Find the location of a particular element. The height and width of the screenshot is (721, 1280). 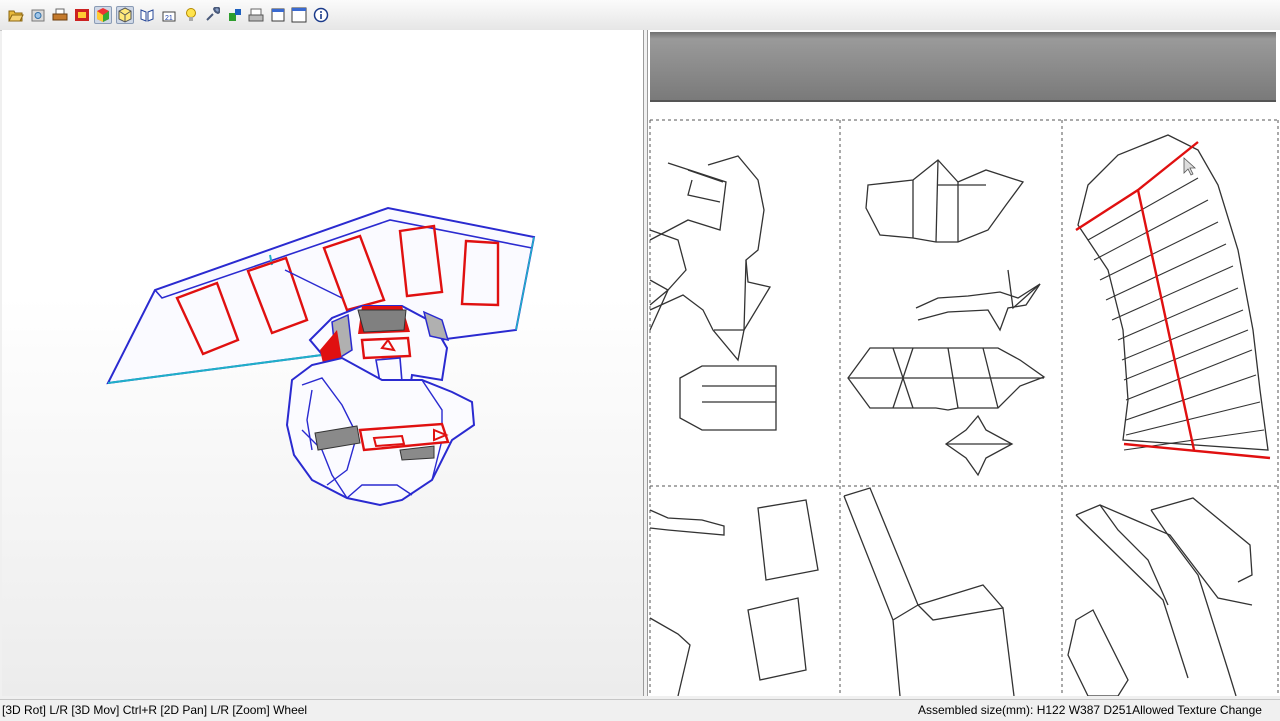

wrench-icon is located at coordinates (213, 14).